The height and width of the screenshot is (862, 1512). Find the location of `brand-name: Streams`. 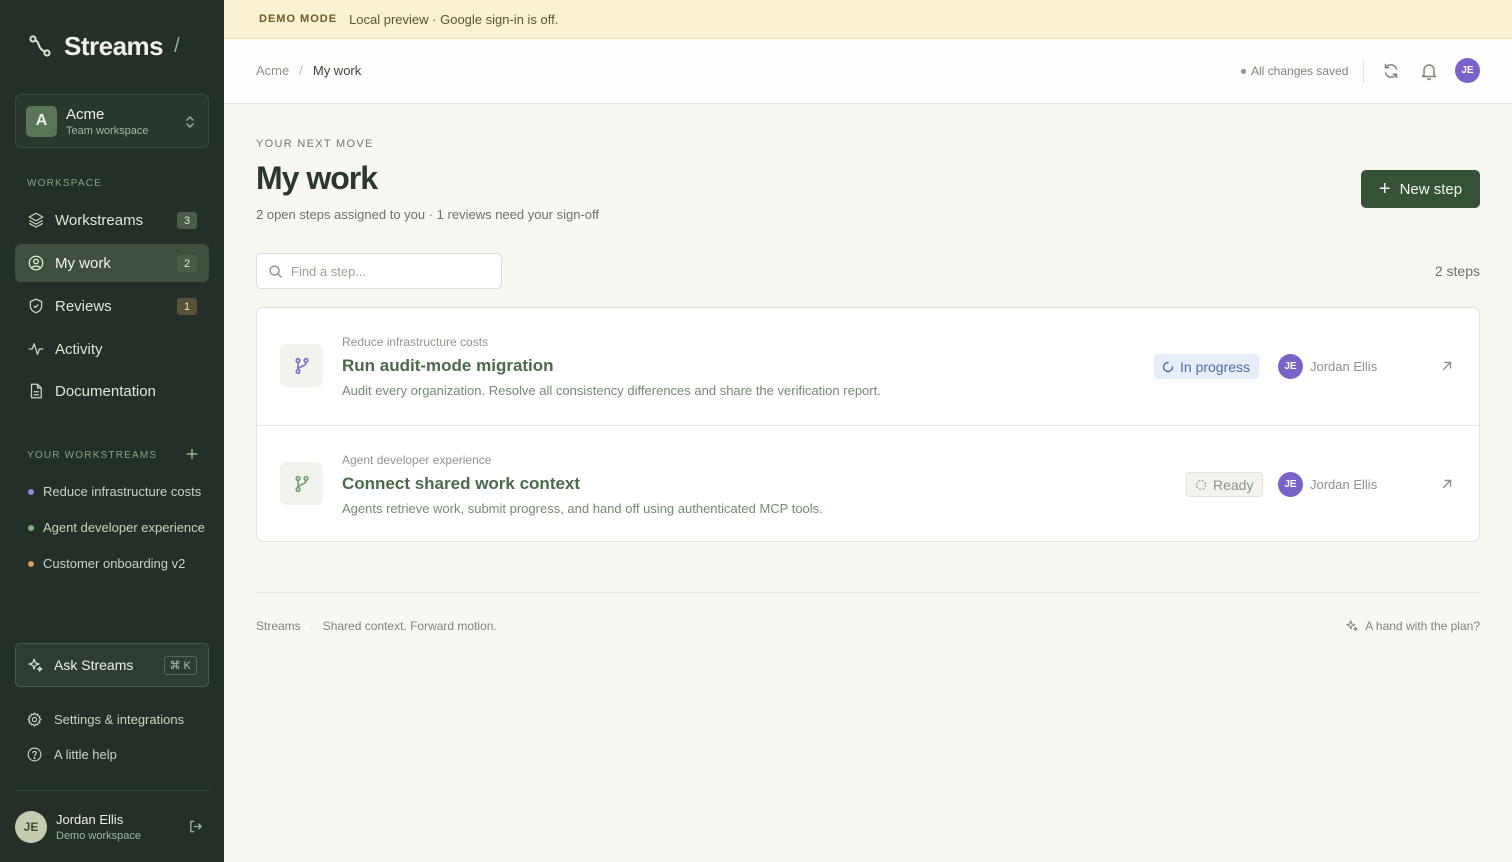

brand-name: Streams is located at coordinates (114, 45).